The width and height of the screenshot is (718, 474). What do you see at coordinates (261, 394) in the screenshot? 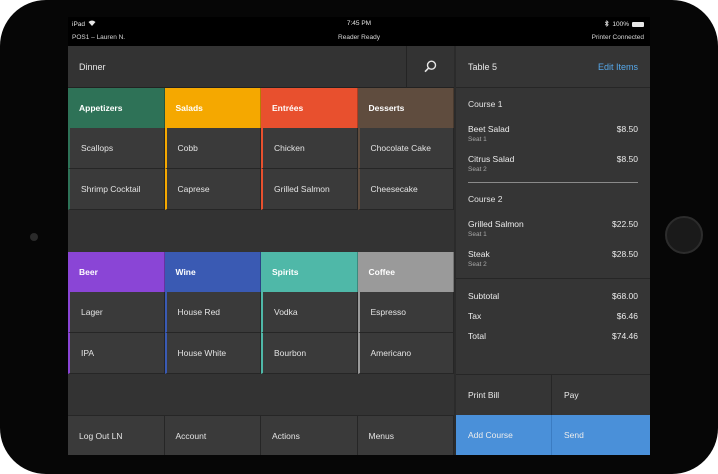
I see `grid-gap-lower` at bounding box center [261, 394].